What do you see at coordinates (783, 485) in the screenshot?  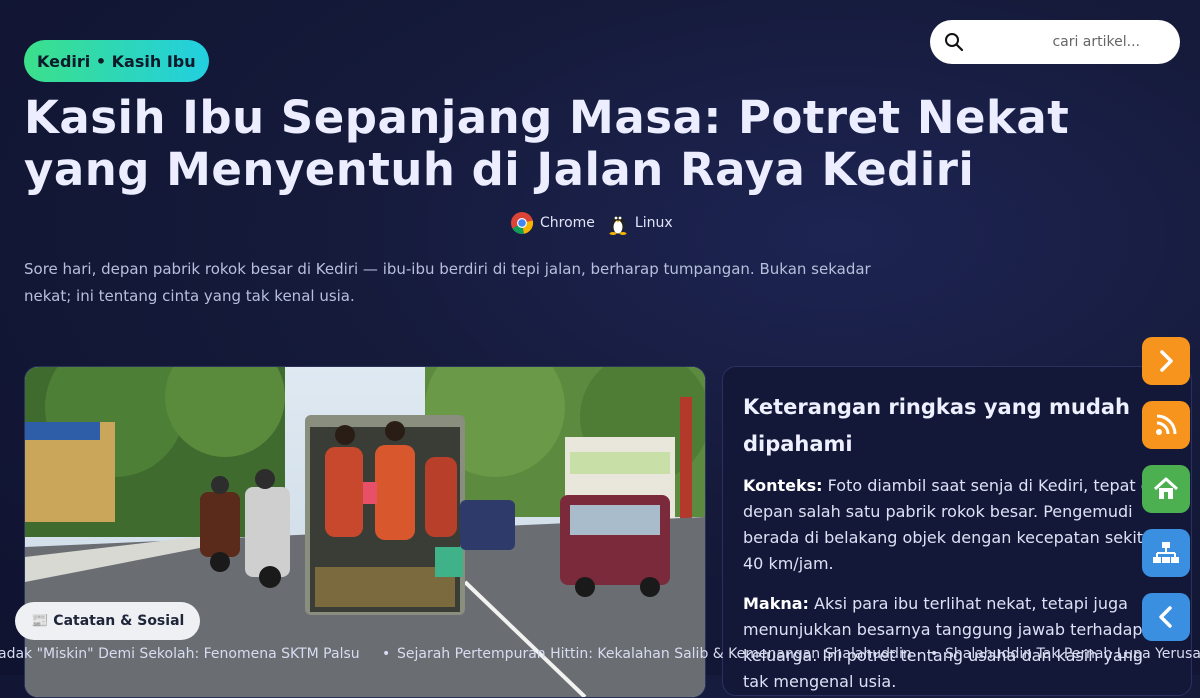 I see `summary-context-label: Konteks:` at bounding box center [783, 485].